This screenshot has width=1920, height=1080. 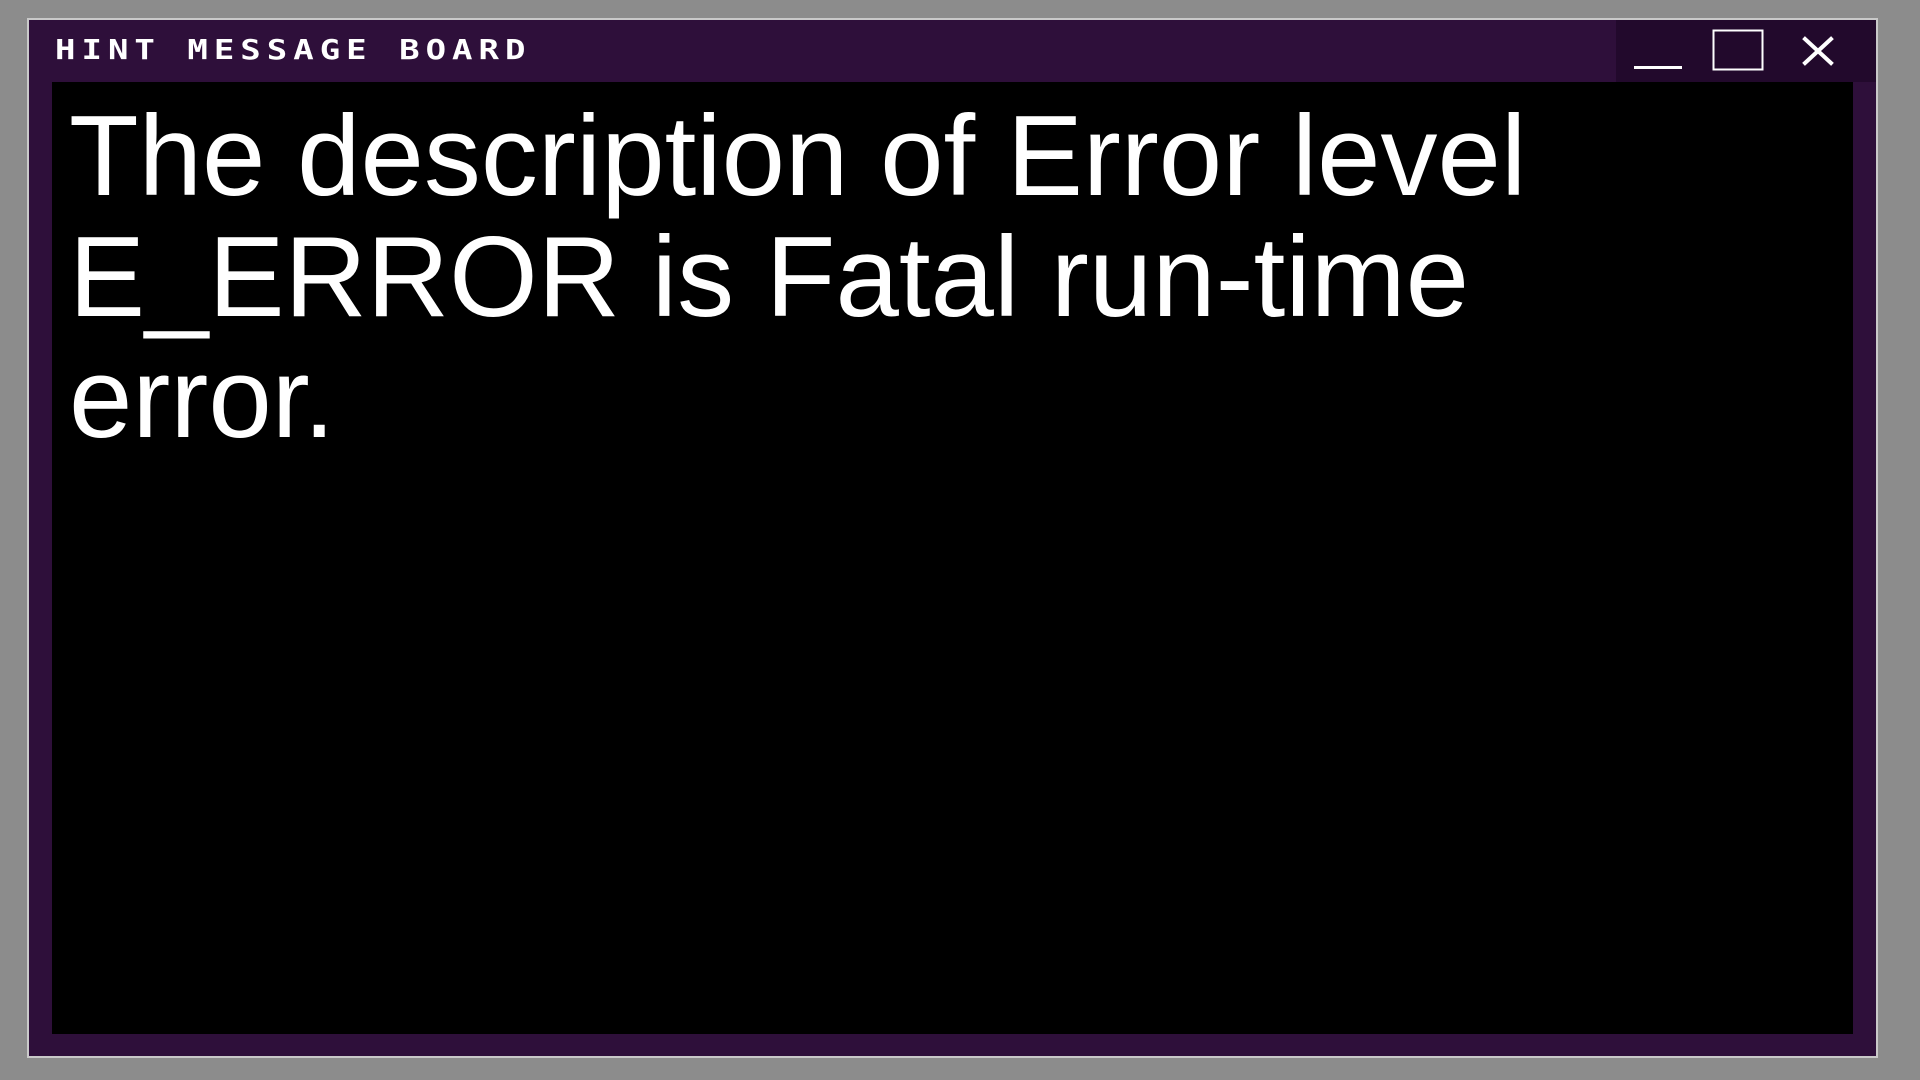 I want to click on maximize-button, so click(x=1738, y=51).